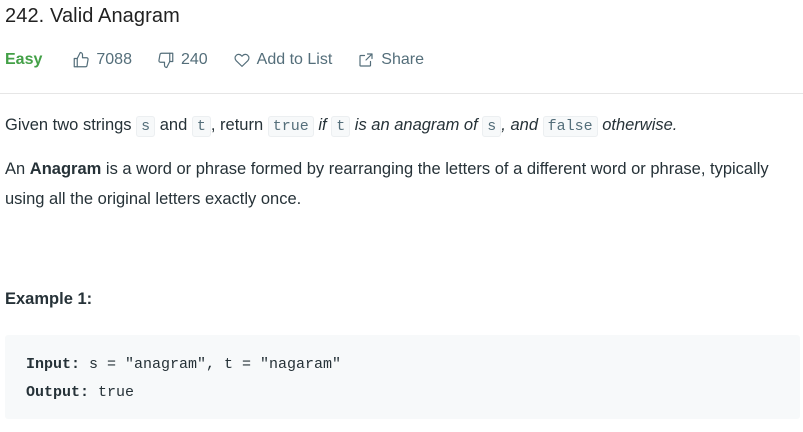 Image resolution: width=803 pixels, height=432 pixels. I want to click on heart-icon, so click(242, 60).